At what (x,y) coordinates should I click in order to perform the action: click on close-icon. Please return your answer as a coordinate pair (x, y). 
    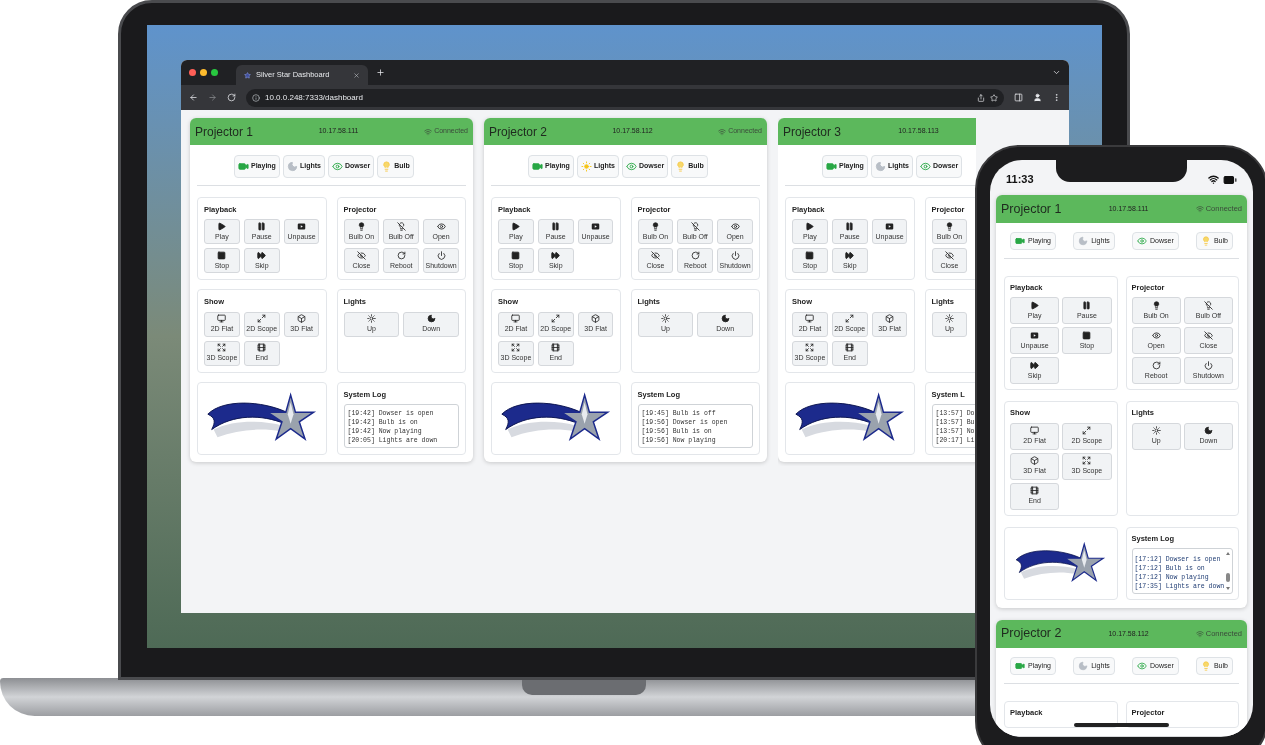
    Looking at the image, I should click on (356, 75).